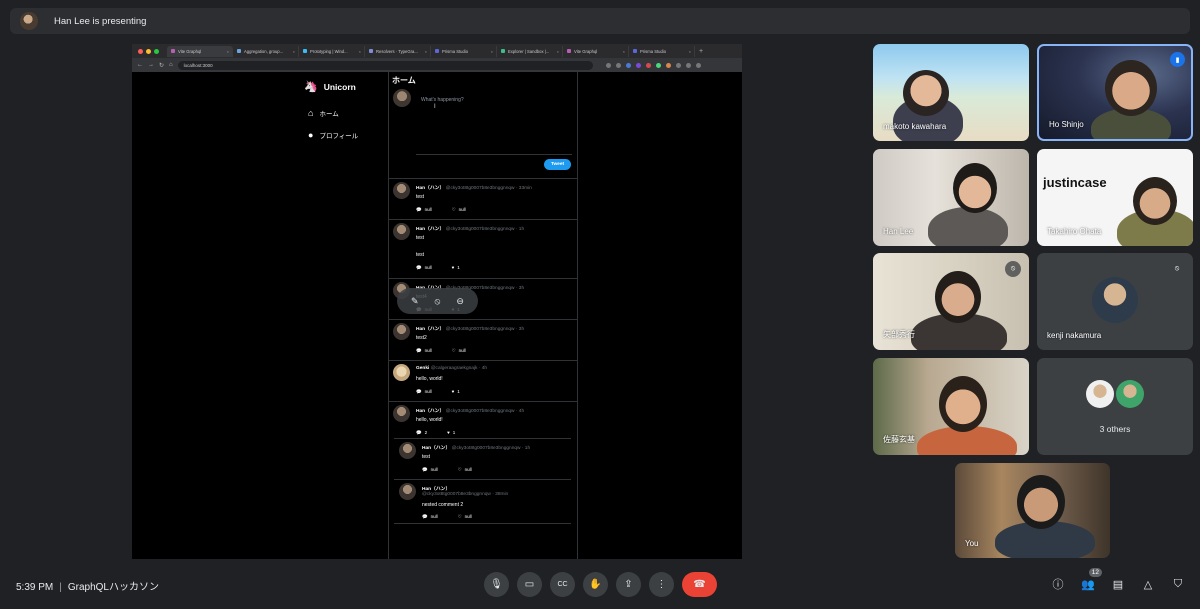 The image size is (1200, 609). I want to click on others-avatars, so click(1115, 394).